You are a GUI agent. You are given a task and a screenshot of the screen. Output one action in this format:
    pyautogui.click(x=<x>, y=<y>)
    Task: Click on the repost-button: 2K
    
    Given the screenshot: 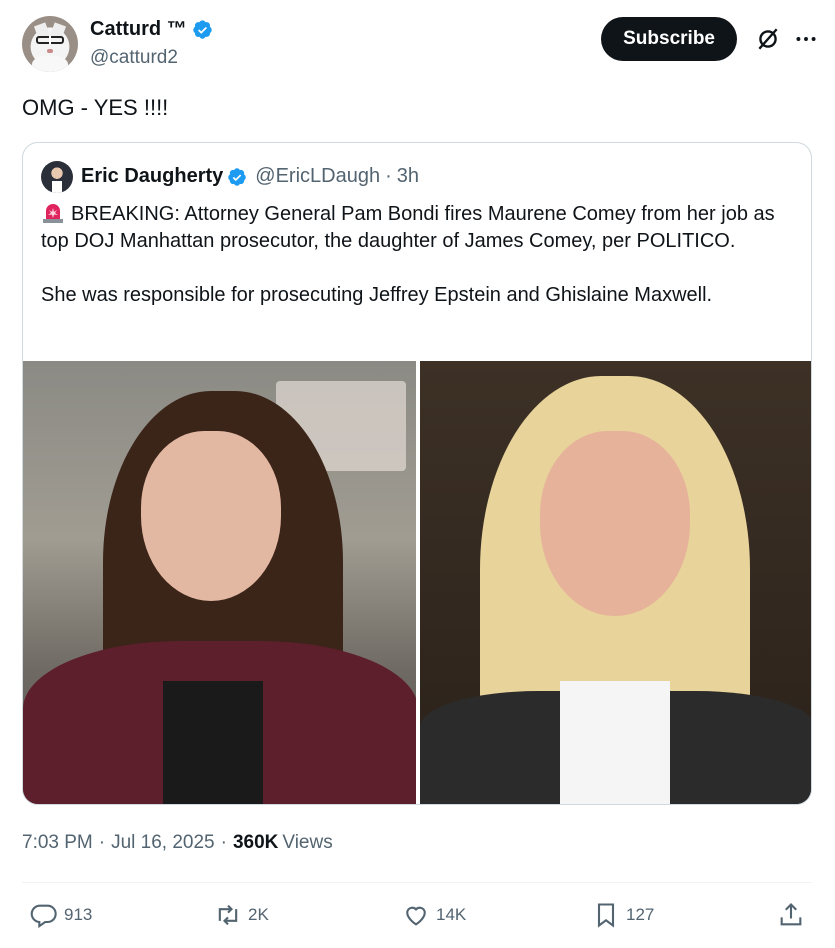 What is the action you would take?
    pyautogui.click(x=241, y=915)
    